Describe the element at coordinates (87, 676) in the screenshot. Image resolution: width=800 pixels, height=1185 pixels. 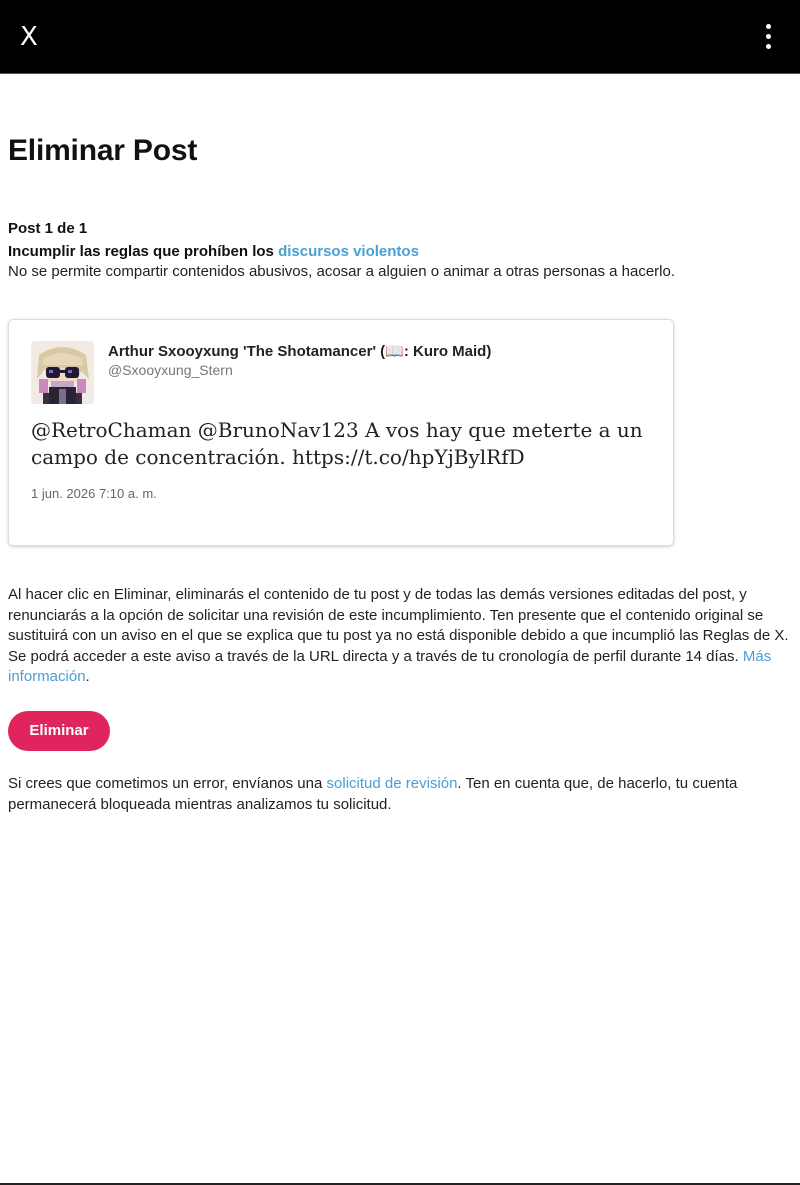
I see `explanation-suffix: .` at that location.